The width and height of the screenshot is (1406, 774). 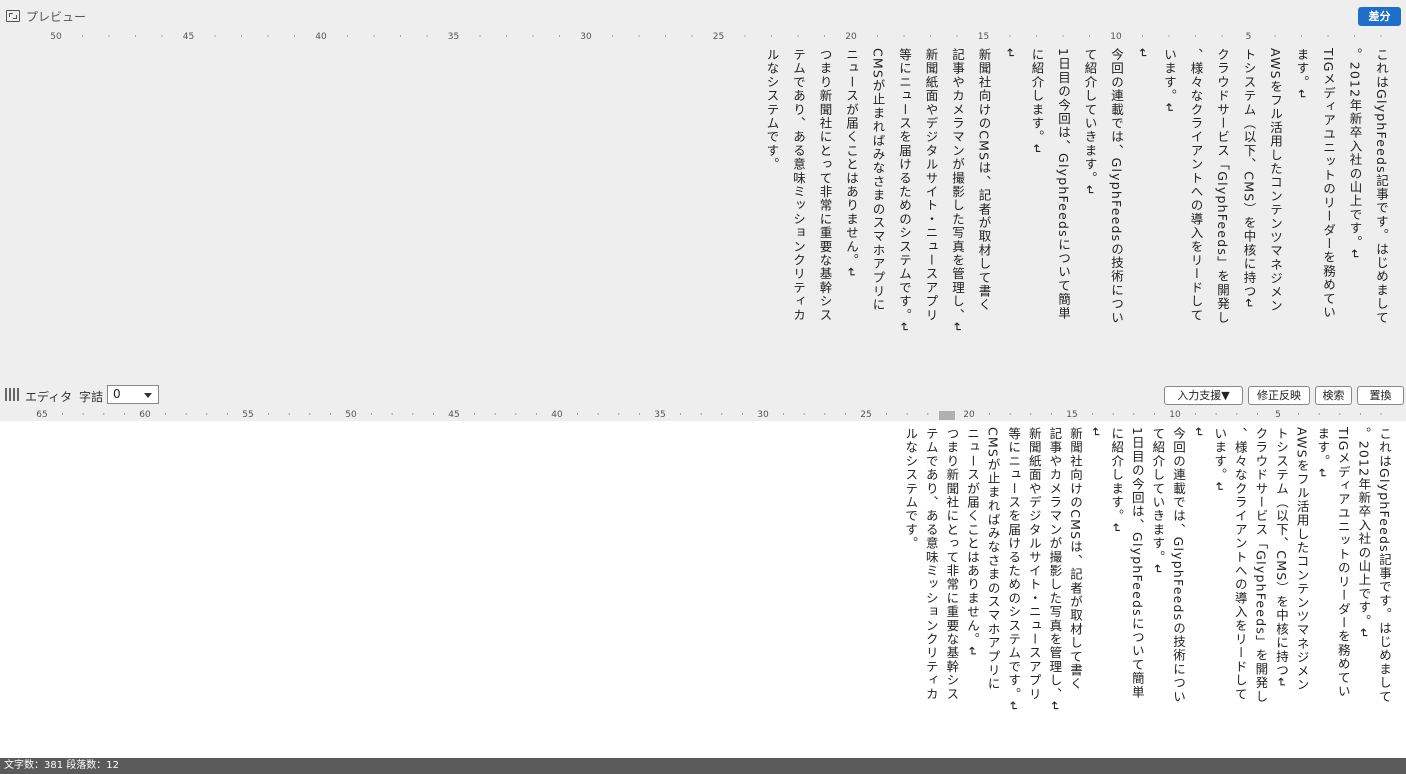 I want to click on editor-line: これはGlyphFeeds記事です。はじめまして, so click(x=1384, y=565).